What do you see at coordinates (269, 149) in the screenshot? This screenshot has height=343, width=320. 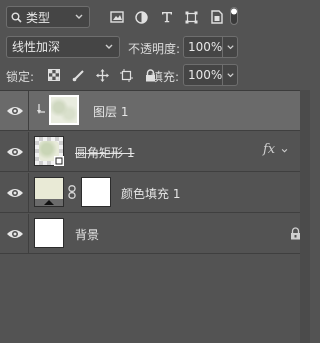 I see `layer-effects-fx-icon: fx` at bounding box center [269, 149].